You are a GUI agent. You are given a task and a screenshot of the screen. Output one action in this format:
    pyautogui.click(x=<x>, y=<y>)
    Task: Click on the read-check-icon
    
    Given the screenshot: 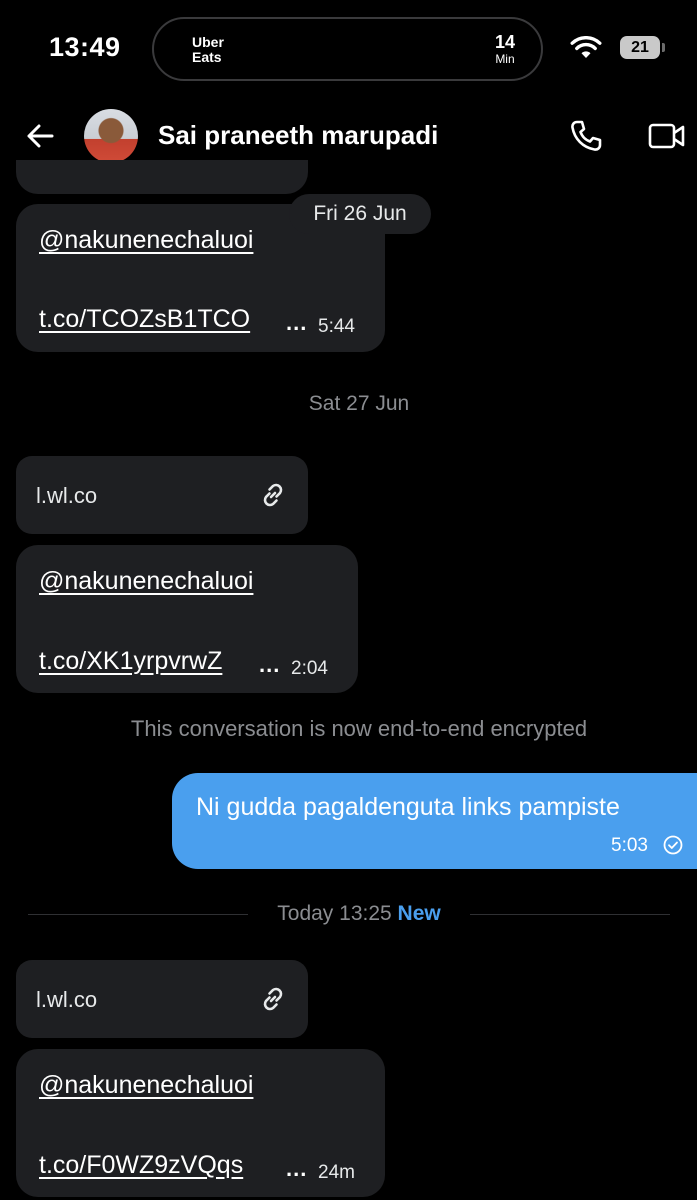 What is the action you would take?
    pyautogui.click(x=673, y=845)
    